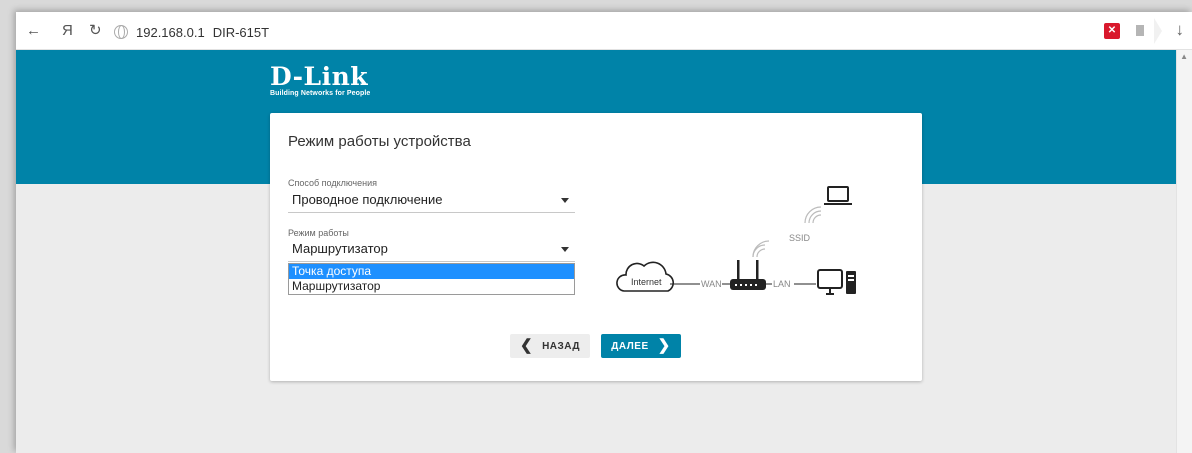 Image resolution: width=1192 pixels, height=453 pixels. What do you see at coordinates (332, 183) in the screenshot?
I see `connection-label: Способ подключения` at bounding box center [332, 183].